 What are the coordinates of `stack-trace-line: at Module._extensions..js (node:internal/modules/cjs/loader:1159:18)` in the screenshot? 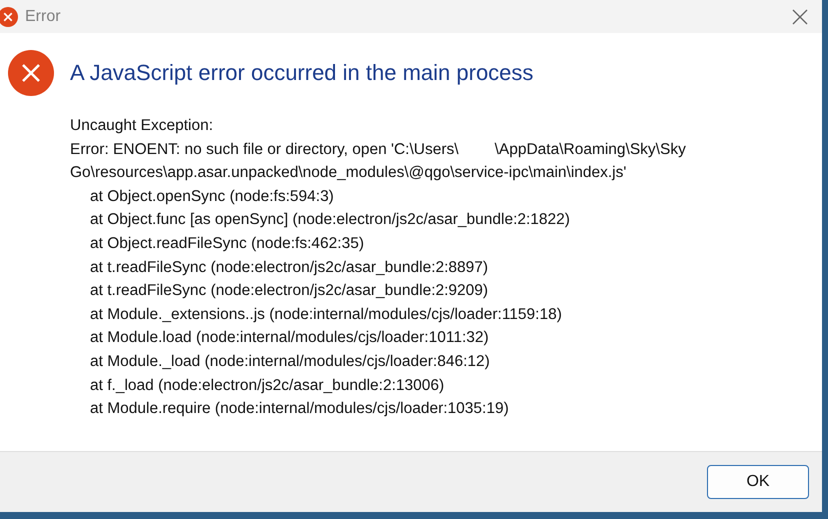 It's located at (326, 314).